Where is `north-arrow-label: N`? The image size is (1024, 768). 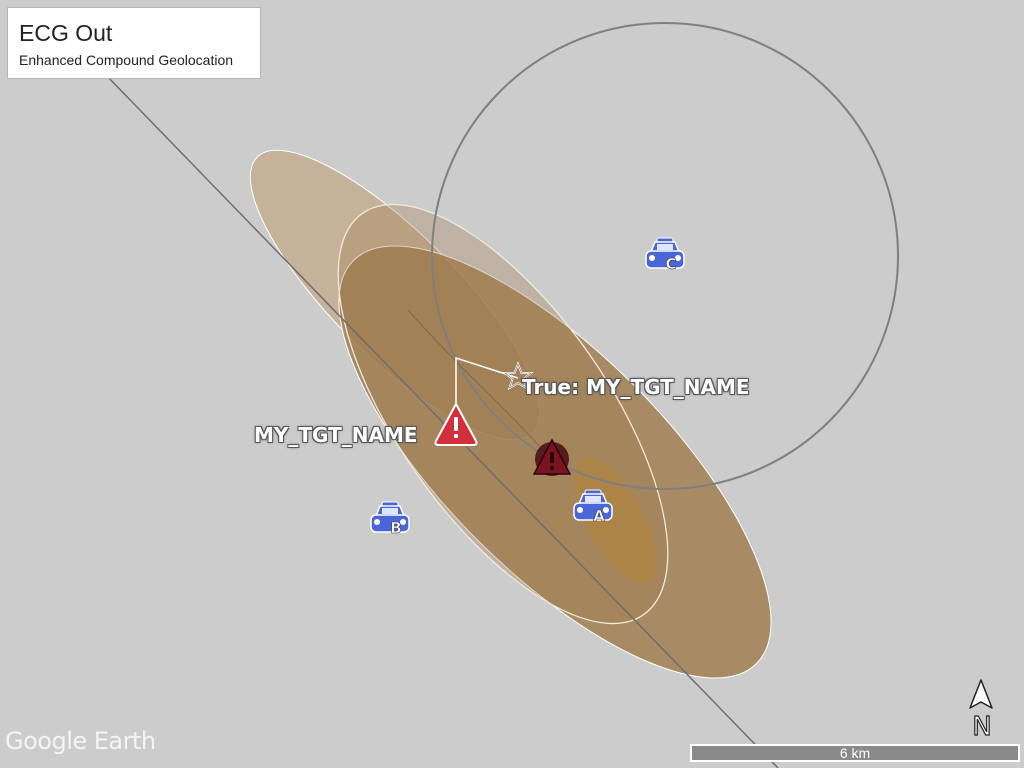 north-arrow-label: N is located at coordinates (981, 725).